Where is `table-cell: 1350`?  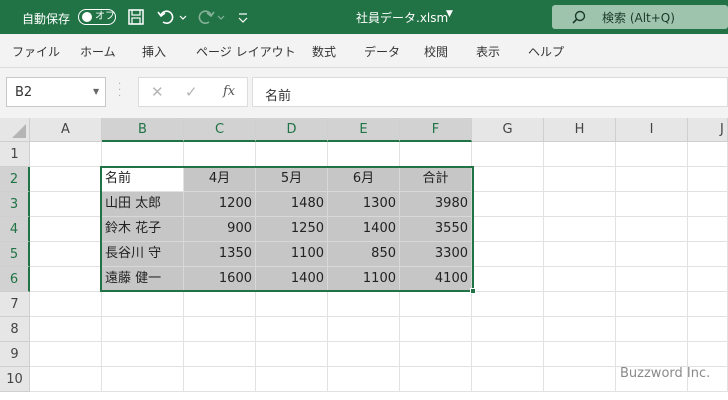 table-cell: 1350 is located at coordinates (220, 254).